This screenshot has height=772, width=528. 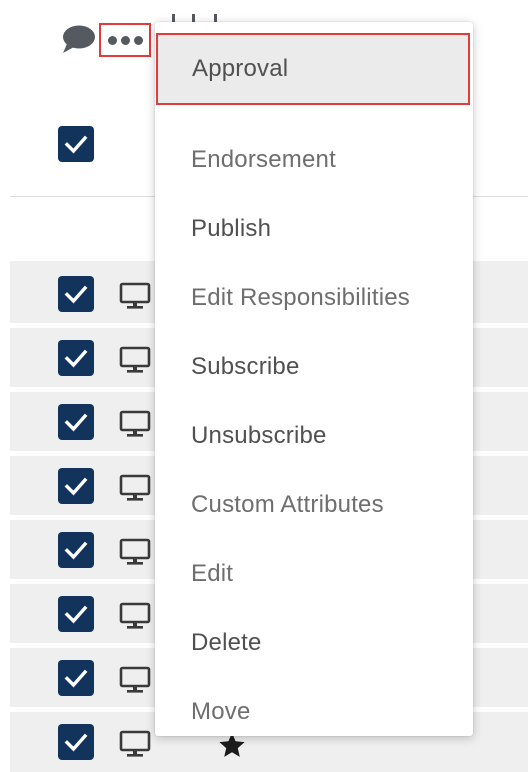 I want to click on more-horizontal-icon, so click(x=112, y=40).